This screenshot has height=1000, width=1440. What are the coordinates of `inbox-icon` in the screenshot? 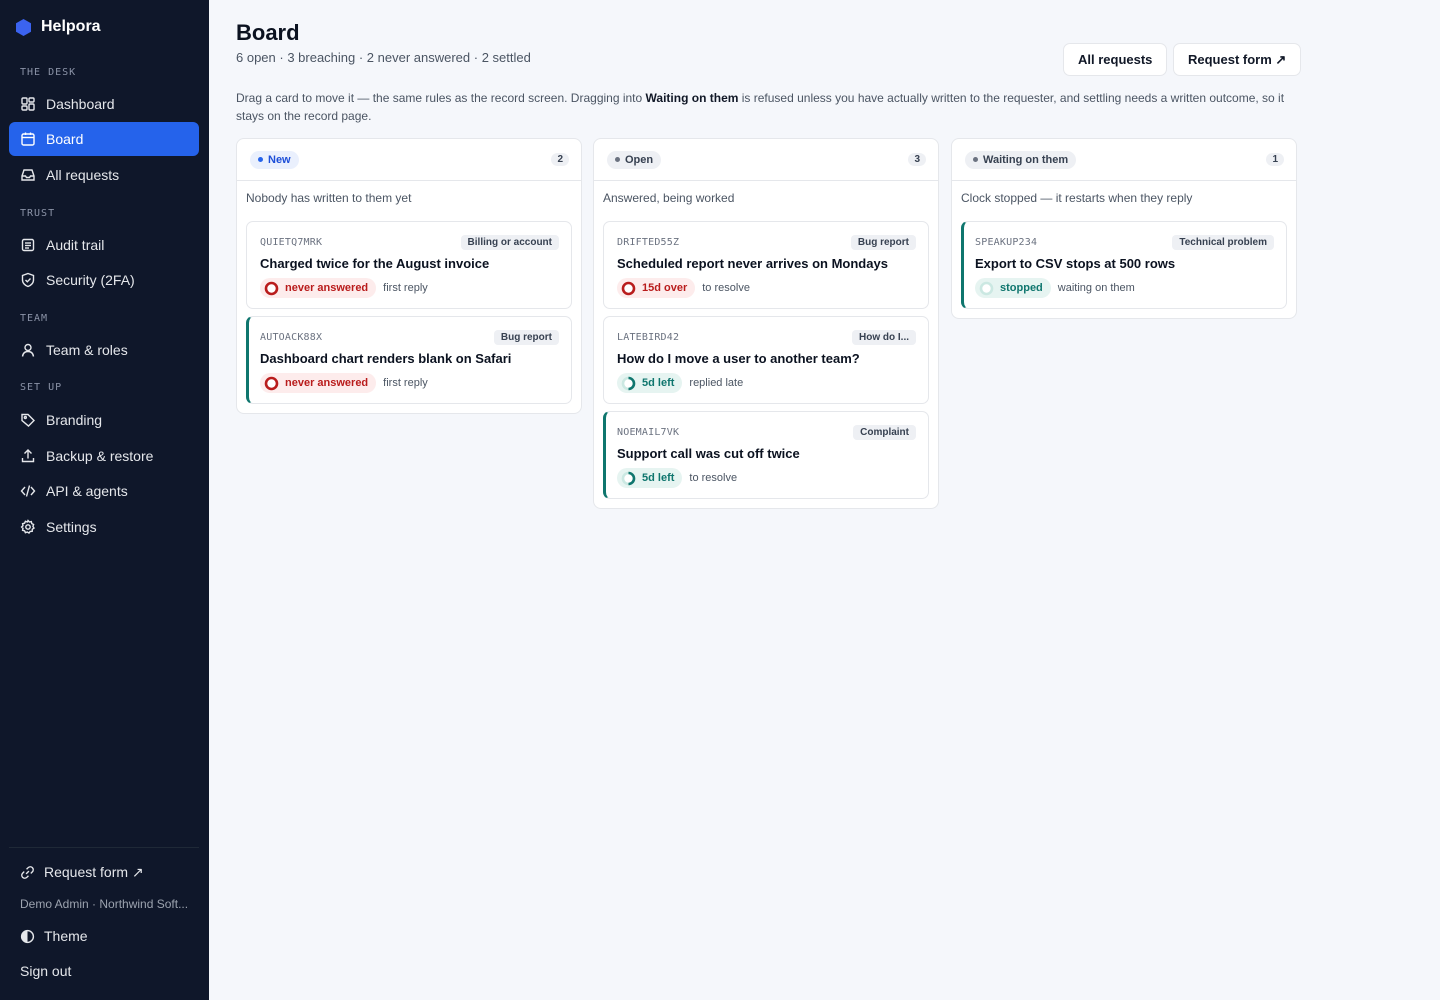 It's located at (28, 175).